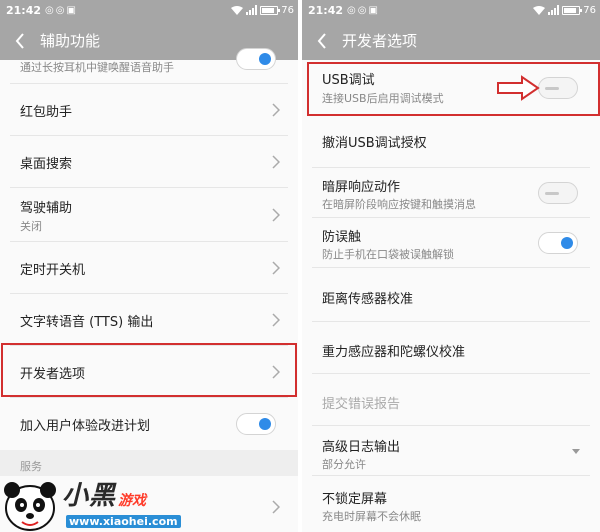 Image resolution: width=600 pixels, height=532 pixels. What do you see at coordinates (348, 80) in the screenshot?
I see `list-item-label: USB调试` at bounding box center [348, 80].